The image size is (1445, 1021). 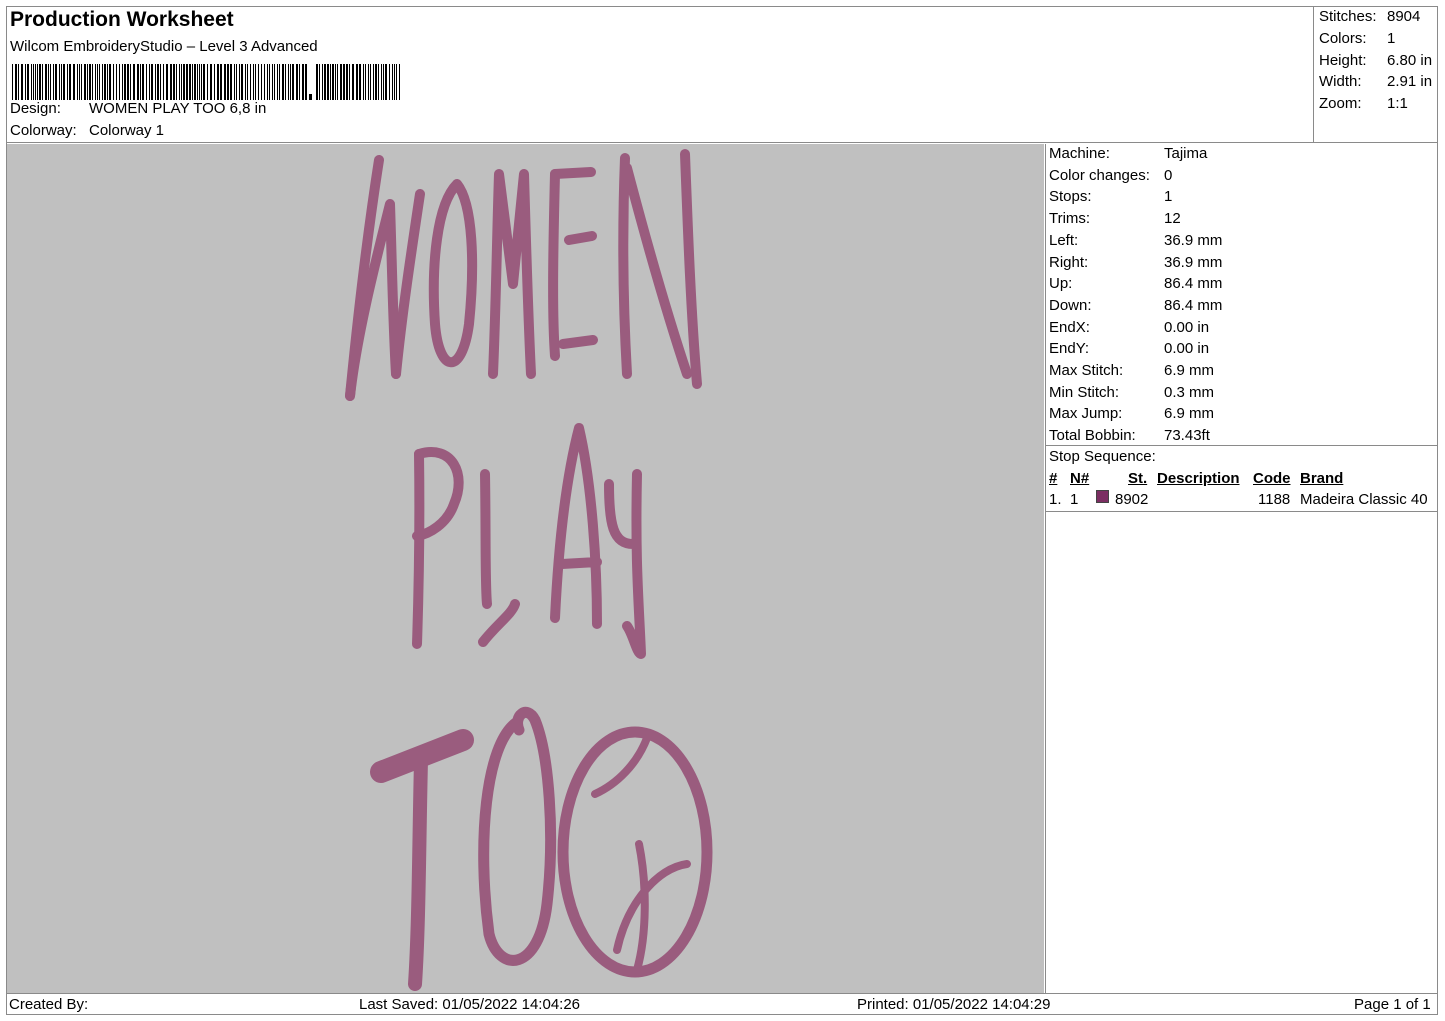 I want to click on thread-color-swatch, so click(x=1102, y=496).